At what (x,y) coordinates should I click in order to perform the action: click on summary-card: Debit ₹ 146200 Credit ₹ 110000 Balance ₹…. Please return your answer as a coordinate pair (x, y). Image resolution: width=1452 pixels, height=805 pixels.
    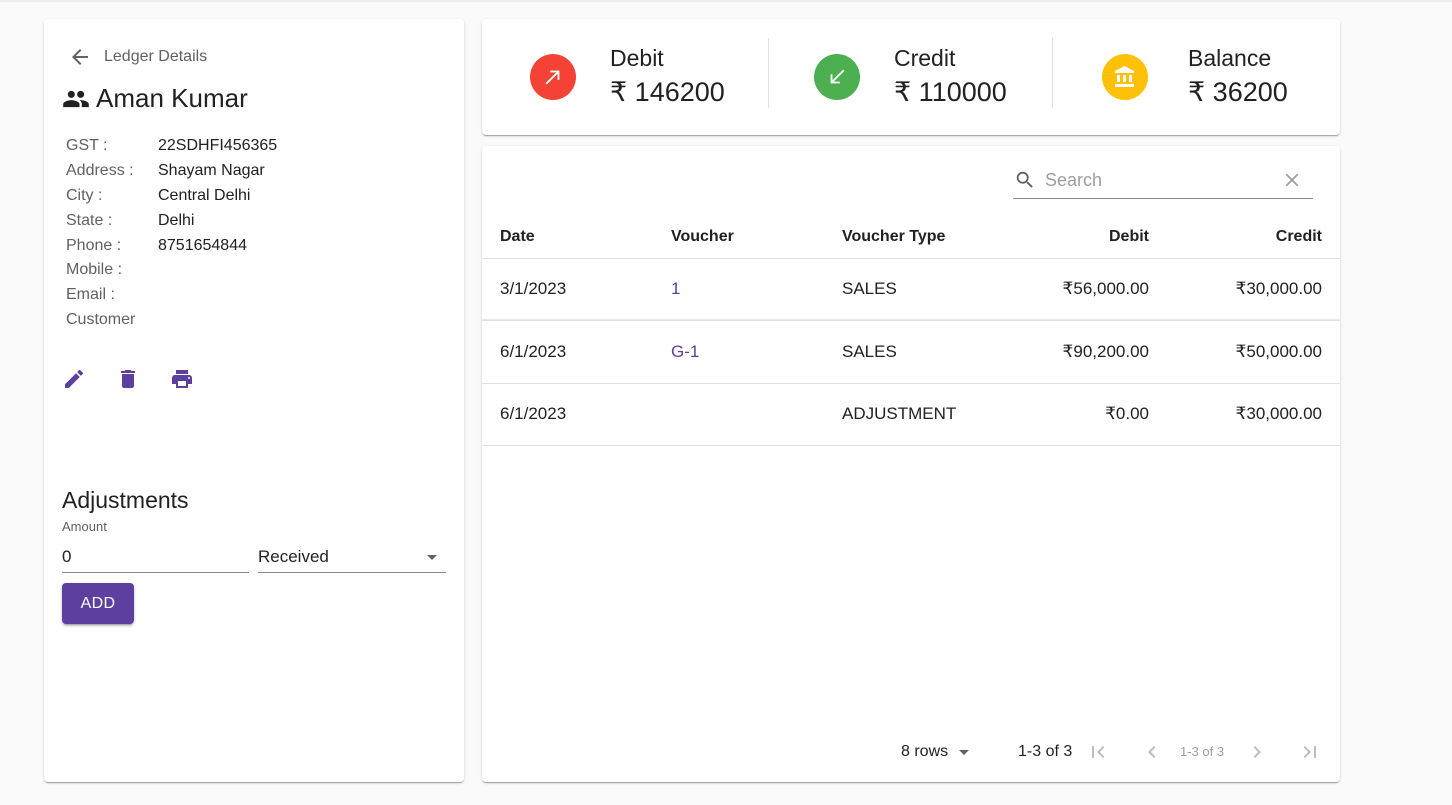
    Looking at the image, I should click on (911, 77).